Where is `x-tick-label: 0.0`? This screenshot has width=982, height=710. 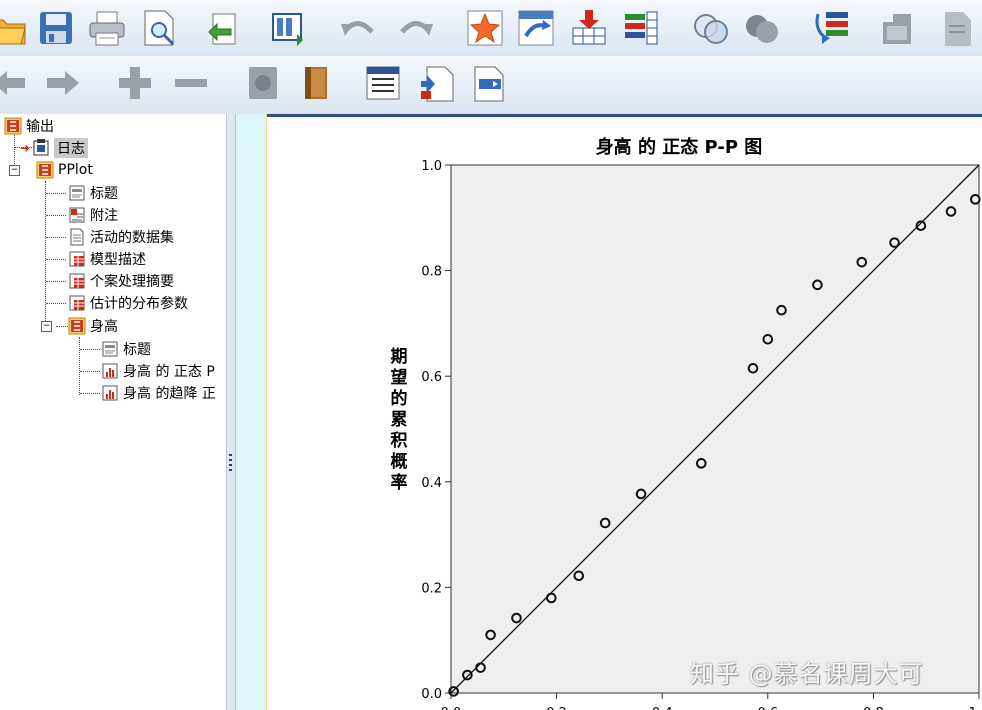
x-tick-label: 0.0 is located at coordinates (451, 708).